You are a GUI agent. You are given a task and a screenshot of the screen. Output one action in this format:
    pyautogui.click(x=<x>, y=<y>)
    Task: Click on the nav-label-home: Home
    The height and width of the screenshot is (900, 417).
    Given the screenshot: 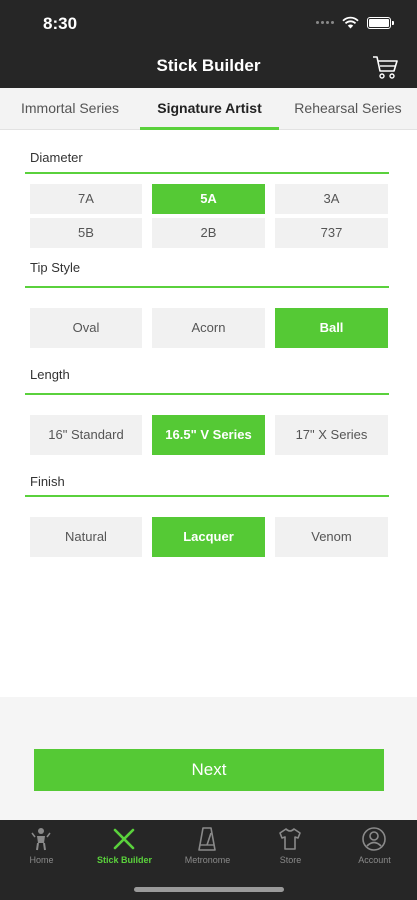 What is the action you would take?
    pyautogui.click(x=41, y=860)
    